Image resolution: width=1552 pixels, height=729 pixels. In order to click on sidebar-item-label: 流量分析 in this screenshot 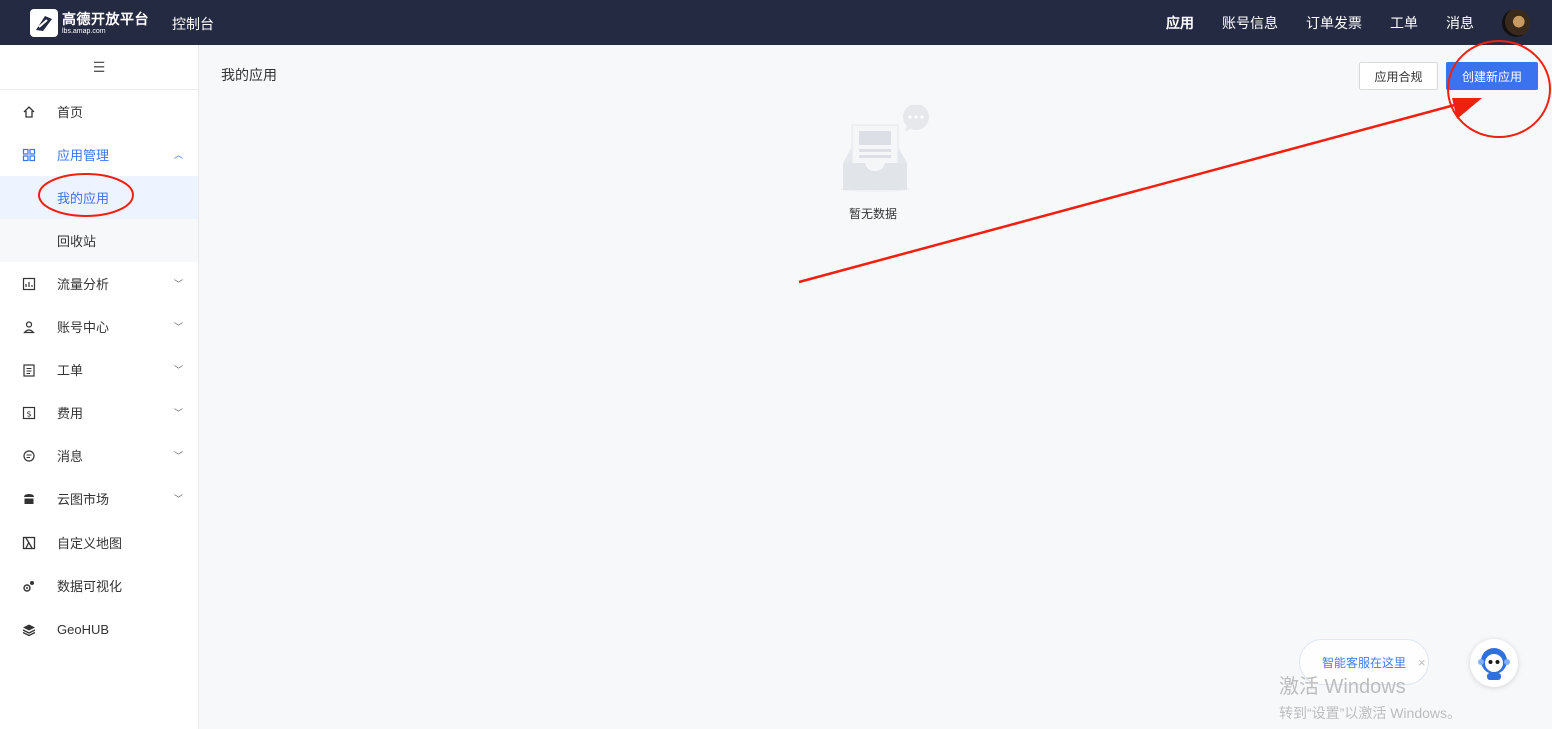, I will do `click(83, 284)`.